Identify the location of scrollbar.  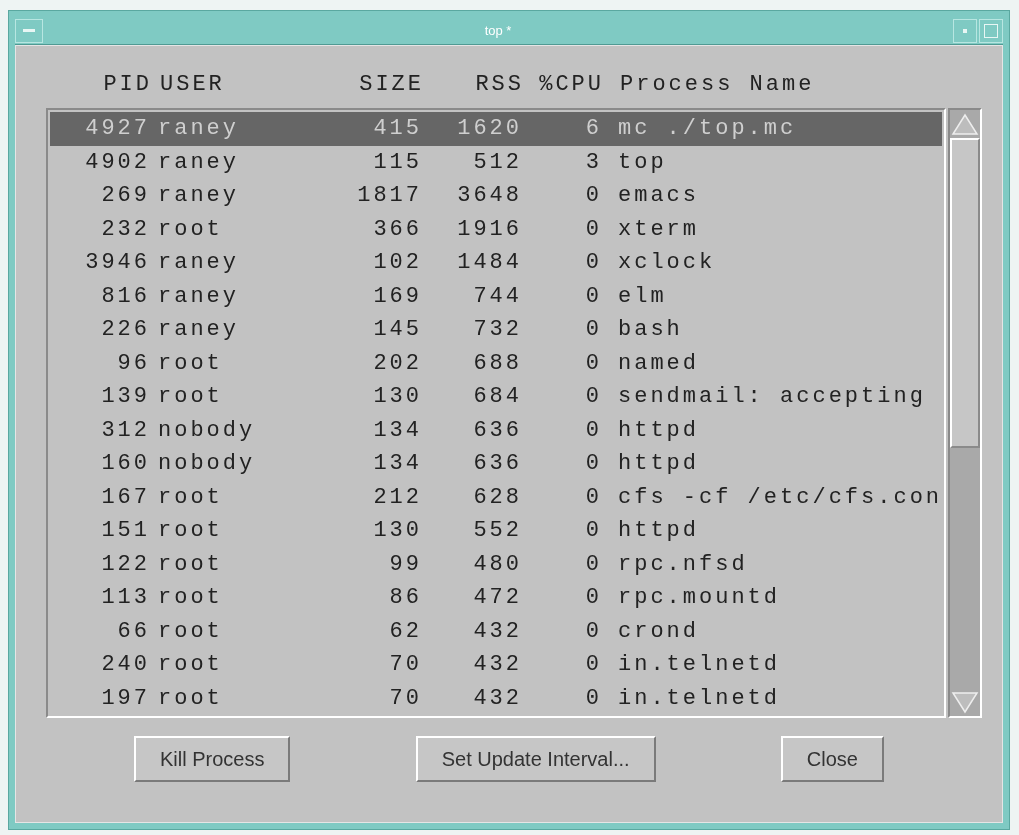
(965, 413).